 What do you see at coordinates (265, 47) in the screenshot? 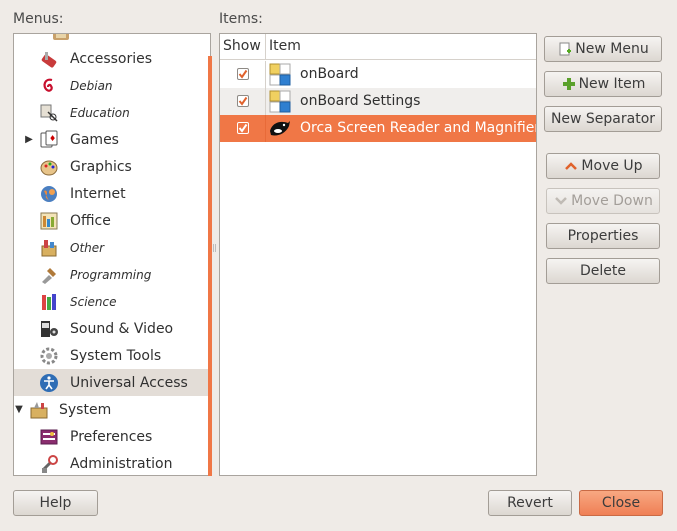
I see `column-divider` at bounding box center [265, 47].